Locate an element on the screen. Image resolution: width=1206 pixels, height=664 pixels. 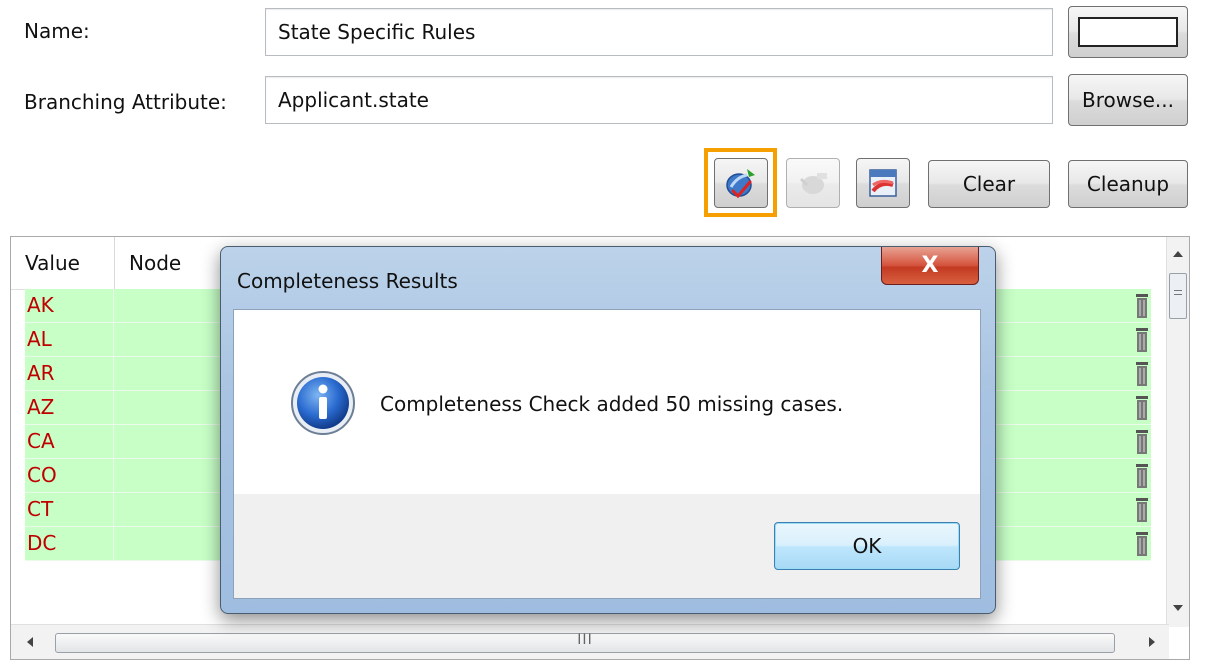
name-field: State Specific Rules is located at coordinates (659, 32).